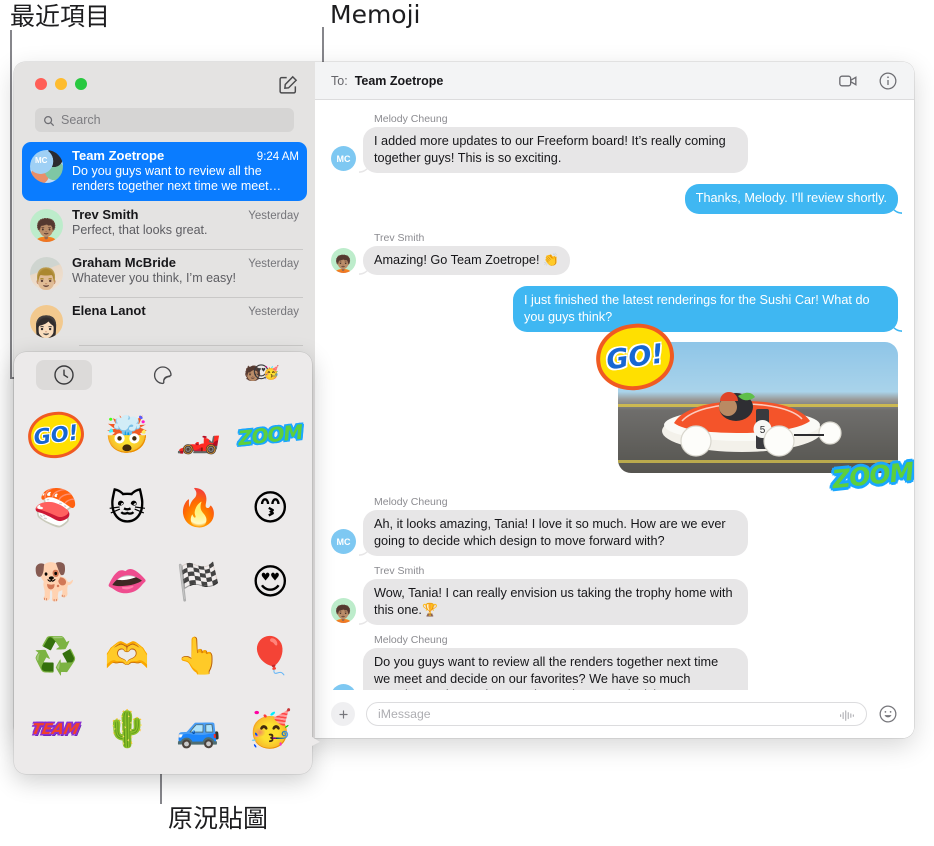 The width and height of the screenshot is (934, 846). I want to click on sticker-sushi: 🍣, so click(56, 509).